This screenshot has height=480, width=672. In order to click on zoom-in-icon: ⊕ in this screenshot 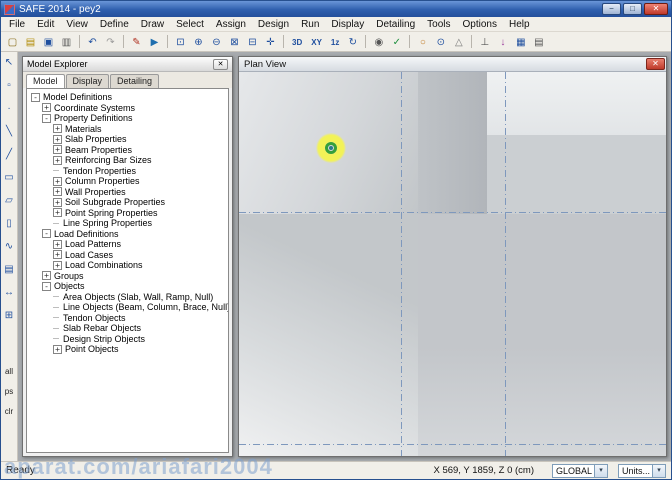, I will do `click(198, 42)`.